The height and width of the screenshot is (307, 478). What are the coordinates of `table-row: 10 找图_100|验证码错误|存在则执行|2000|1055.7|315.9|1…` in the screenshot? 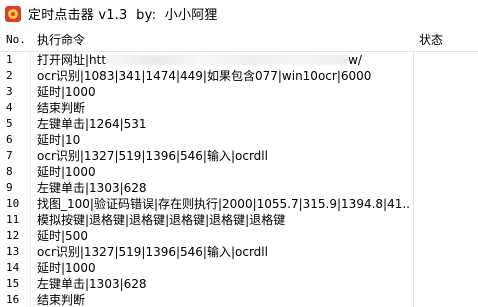 It's located at (239, 204).